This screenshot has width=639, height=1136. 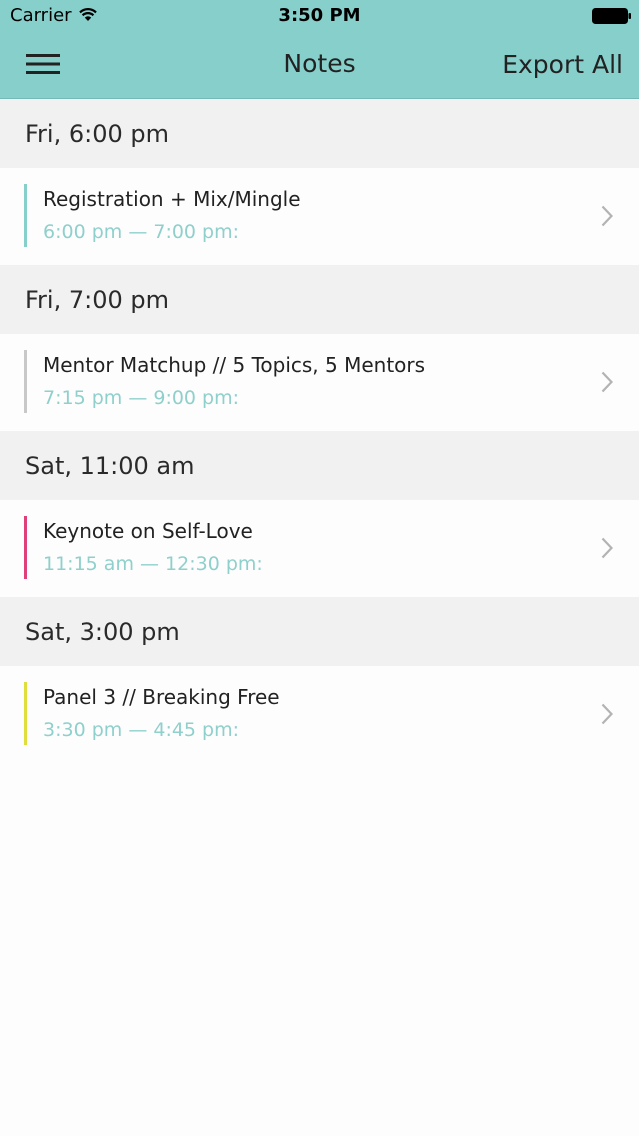 What do you see at coordinates (172, 199) in the screenshot?
I see `note-title: Registration + Mix/Mingle` at bounding box center [172, 199].